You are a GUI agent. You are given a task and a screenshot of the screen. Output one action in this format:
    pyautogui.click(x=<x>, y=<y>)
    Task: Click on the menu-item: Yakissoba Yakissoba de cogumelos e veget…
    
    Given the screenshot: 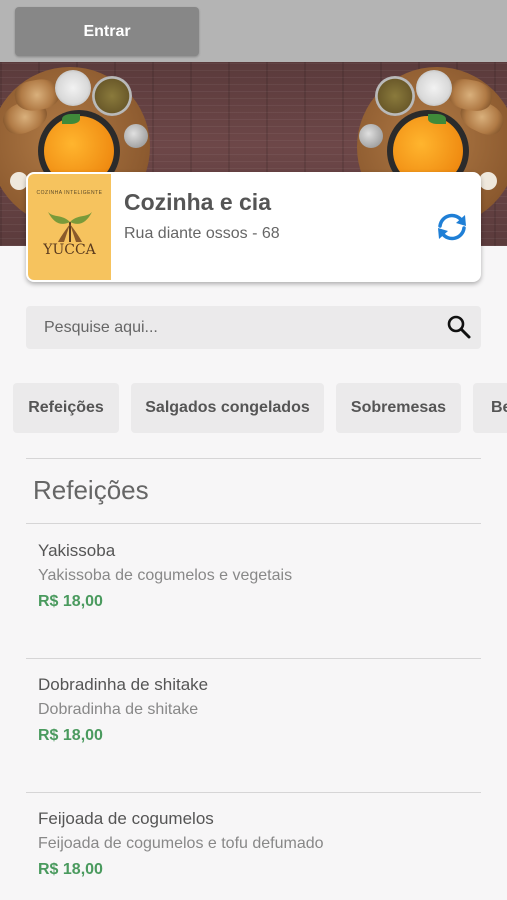 What is the action you would take?
    pyautogui.click(x=253, y=596)
    